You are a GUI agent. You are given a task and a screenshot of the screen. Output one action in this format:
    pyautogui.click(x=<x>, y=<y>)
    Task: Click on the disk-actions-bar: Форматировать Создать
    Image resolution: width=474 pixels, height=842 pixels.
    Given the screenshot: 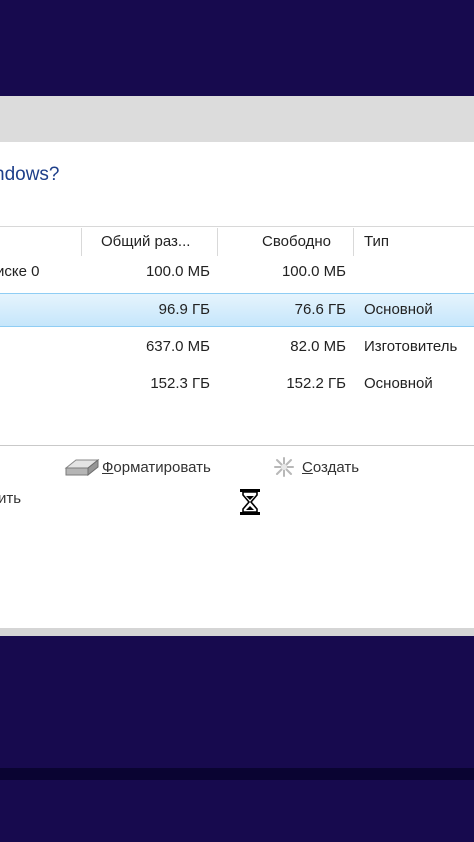 What is the action you would take?
    pyautogui.click(x=237, y=472)
    